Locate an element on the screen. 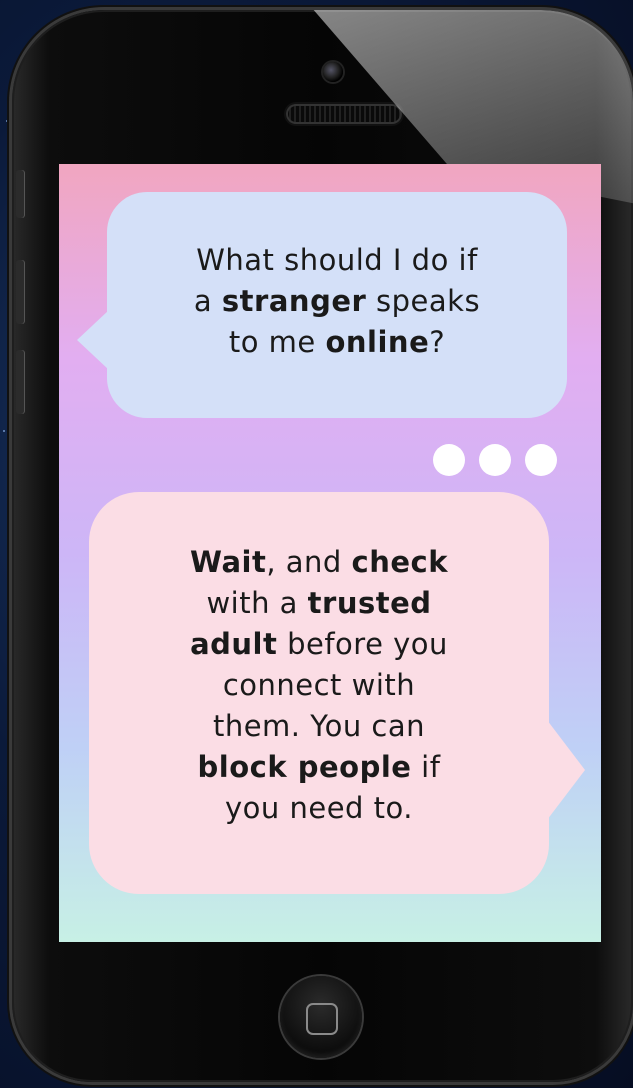  answer-text-part: you need to. is located at coordinates (318, 808).